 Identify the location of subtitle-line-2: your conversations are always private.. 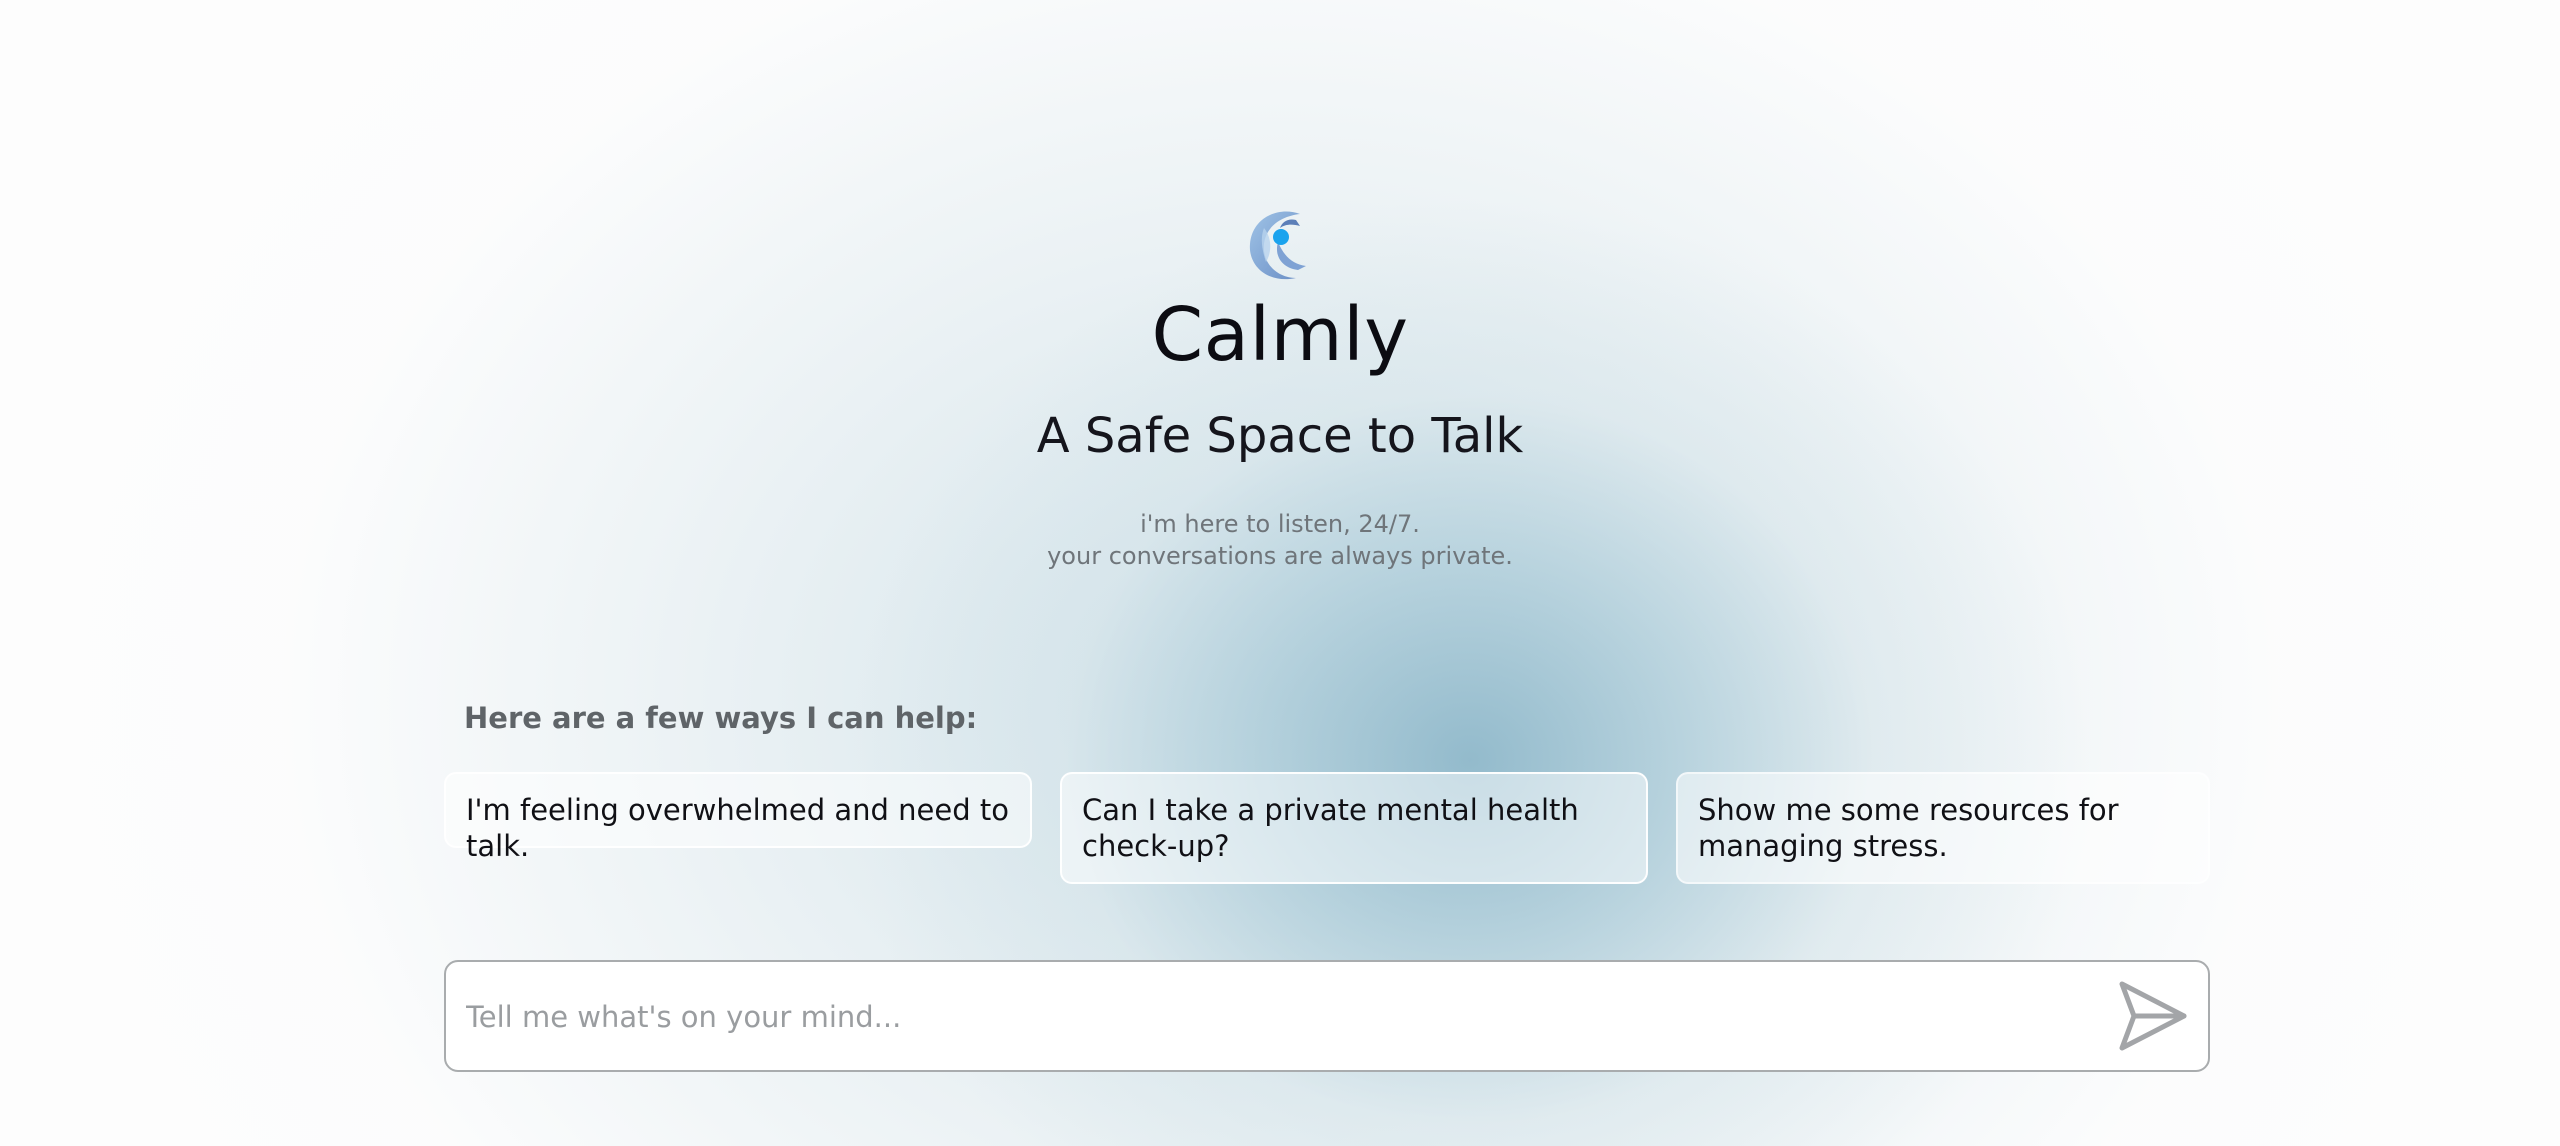
(1280, 556).